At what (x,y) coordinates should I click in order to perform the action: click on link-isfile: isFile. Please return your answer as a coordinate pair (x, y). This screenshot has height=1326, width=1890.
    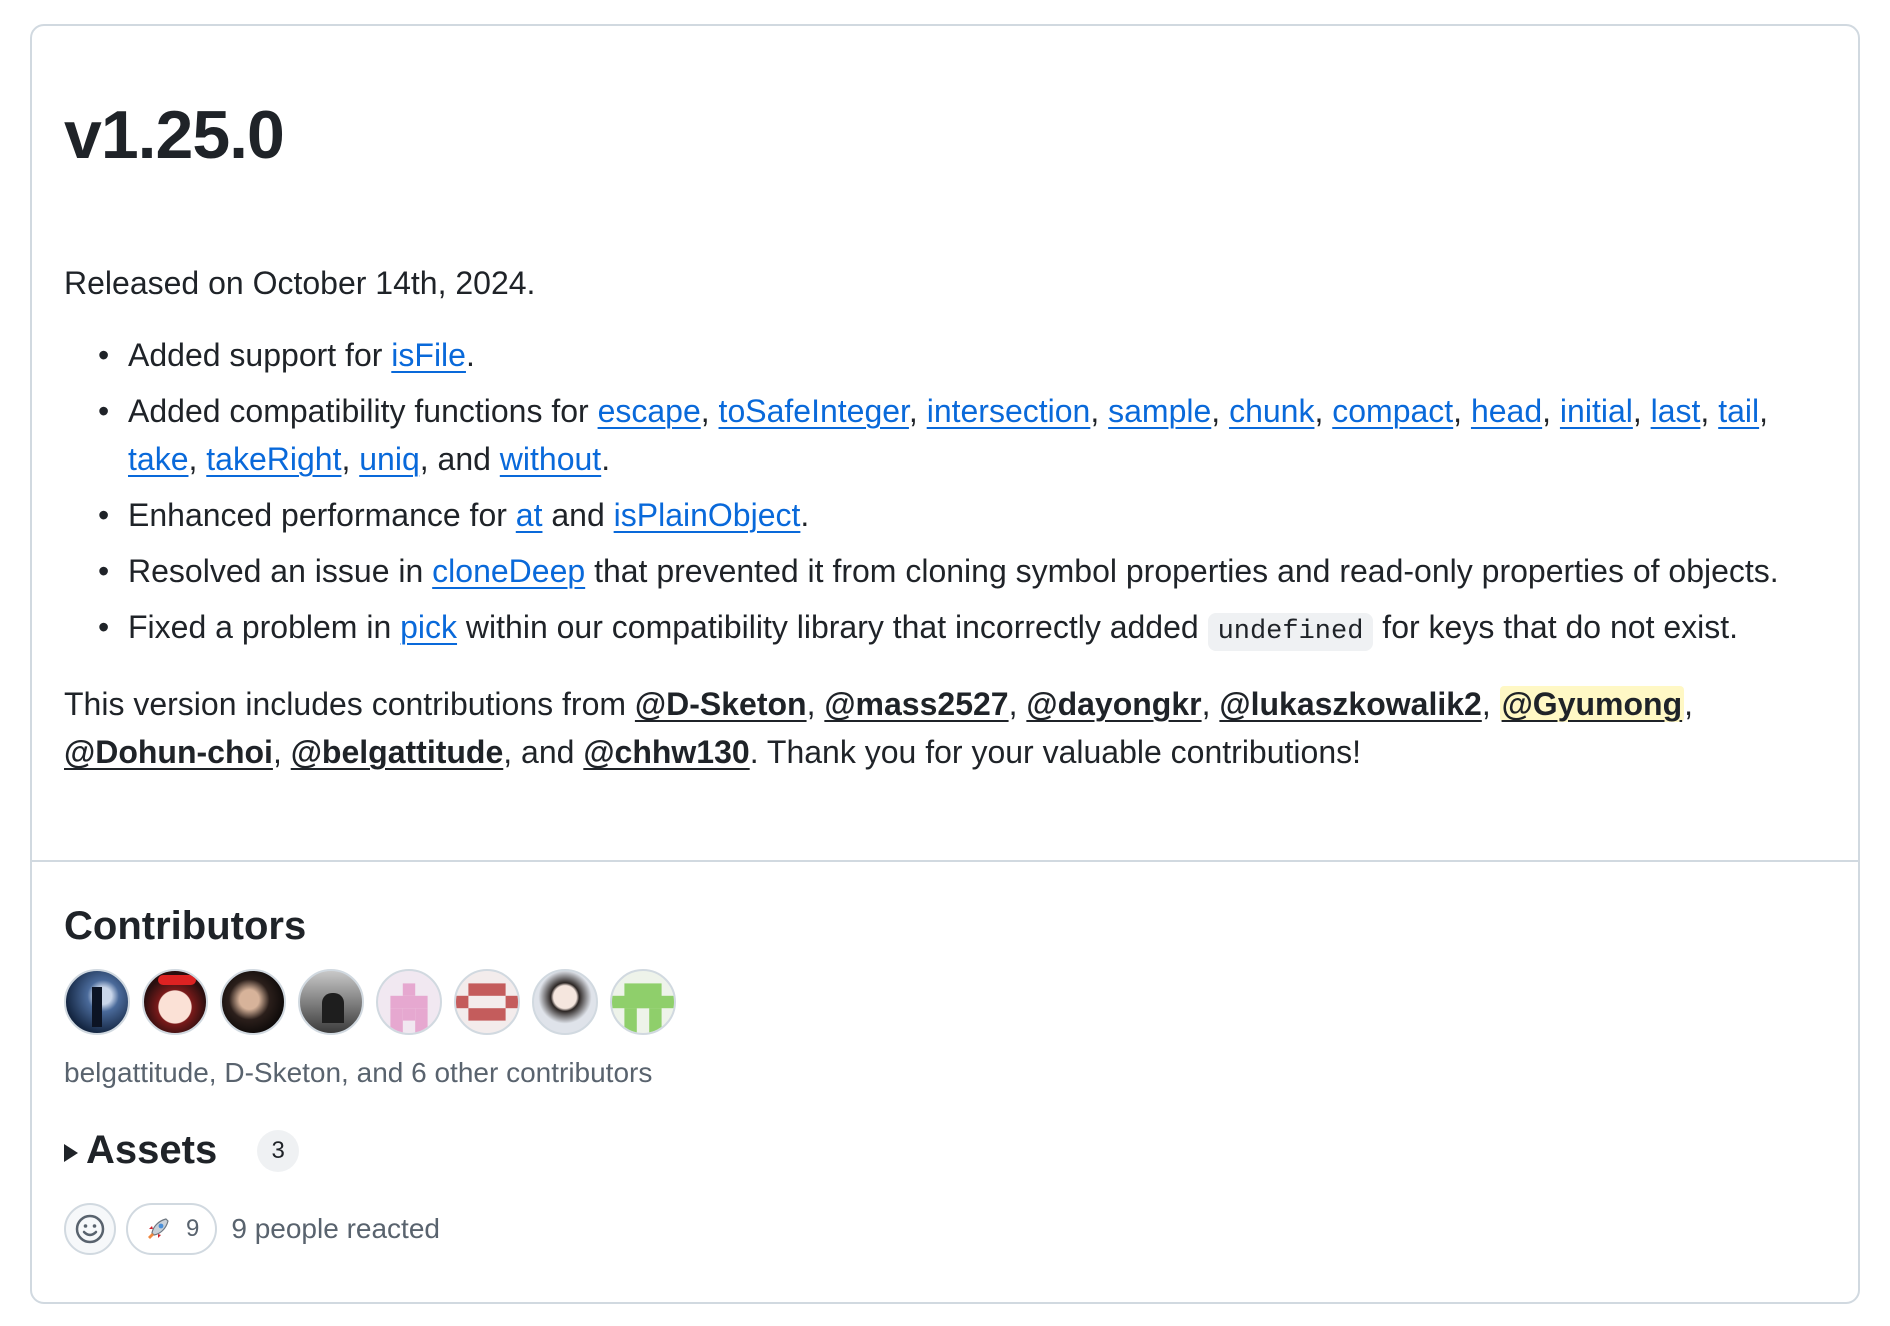
    Looking at the image, I should click on (428, 355).